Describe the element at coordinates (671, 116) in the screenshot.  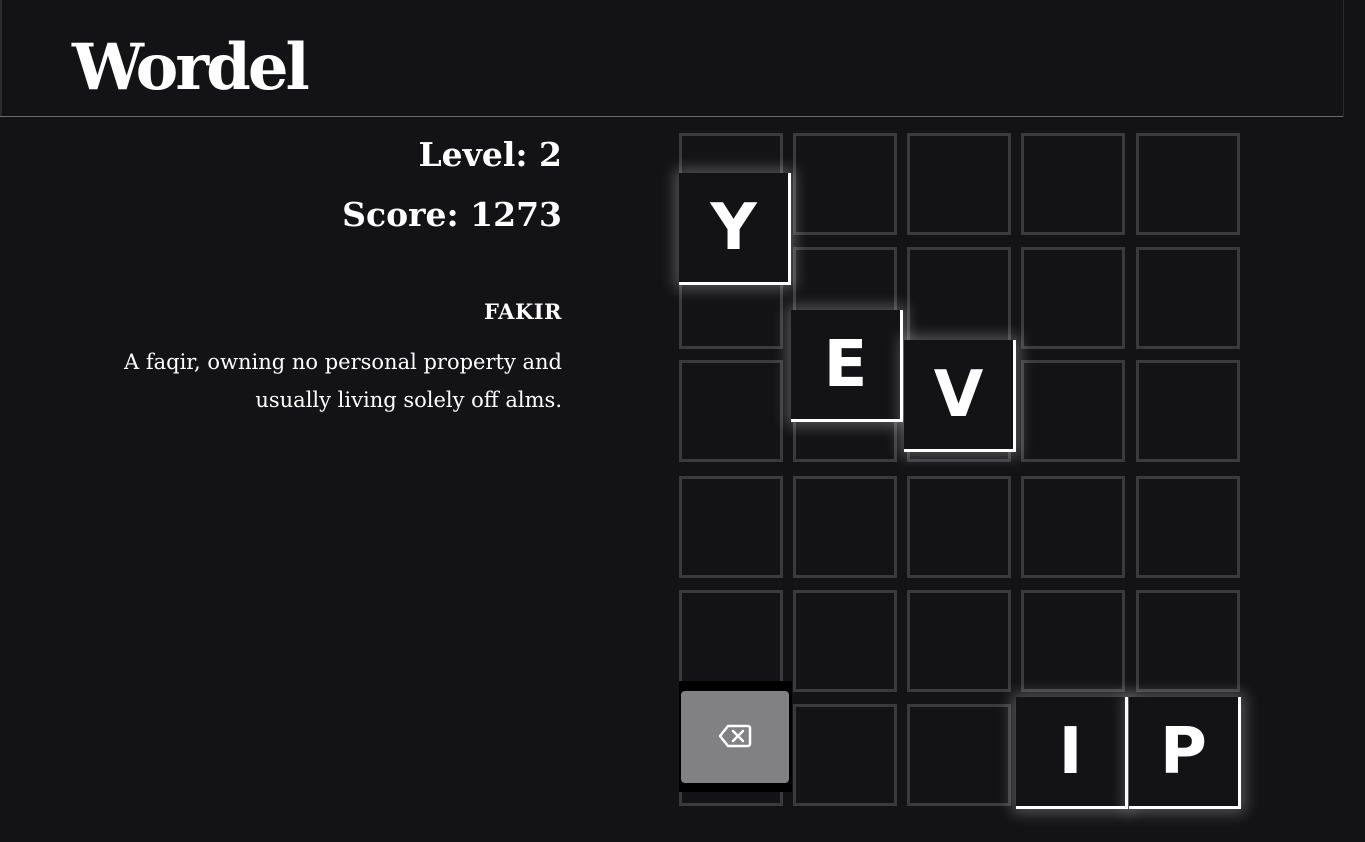
I see `header-divider` at that location.